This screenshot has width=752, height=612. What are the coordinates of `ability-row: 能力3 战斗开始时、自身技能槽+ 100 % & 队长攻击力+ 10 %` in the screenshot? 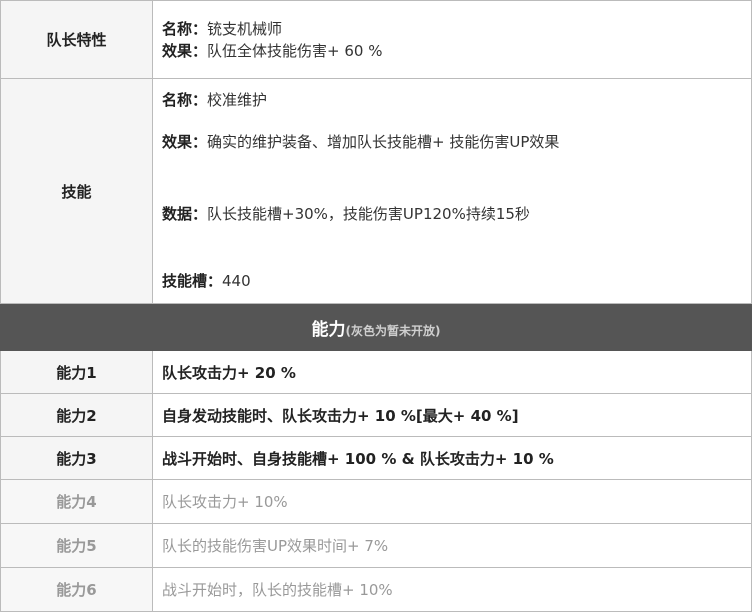 It's located at (376, 458).